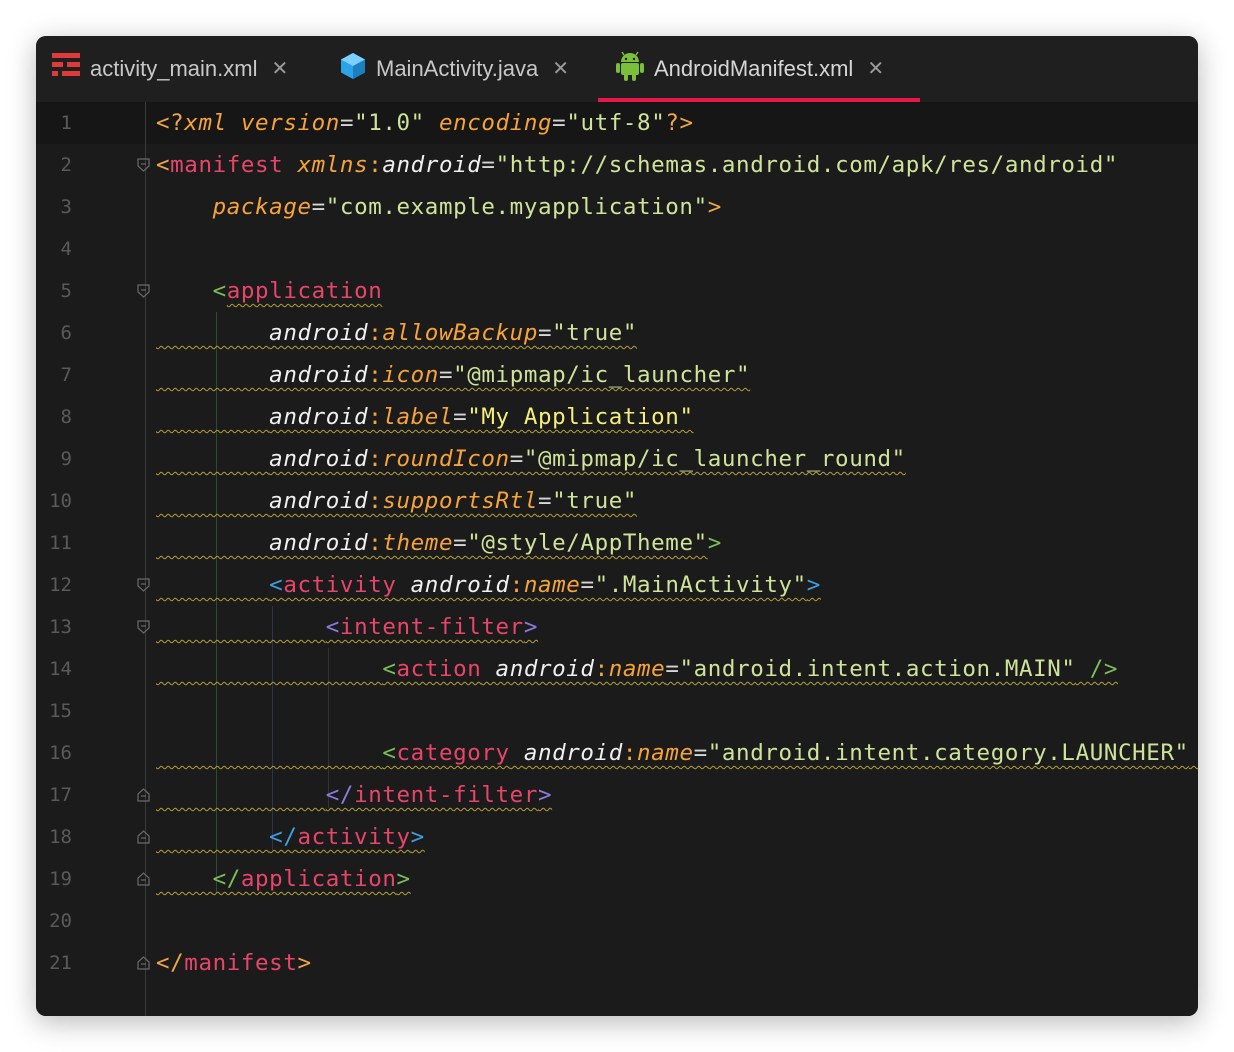  What do you see at coordinates (617, 123) in the screenshot?
I see `code-line-1: 1 <?xml version="1.0" encoding="utf-8"?>` at bounding box center [617, 123].